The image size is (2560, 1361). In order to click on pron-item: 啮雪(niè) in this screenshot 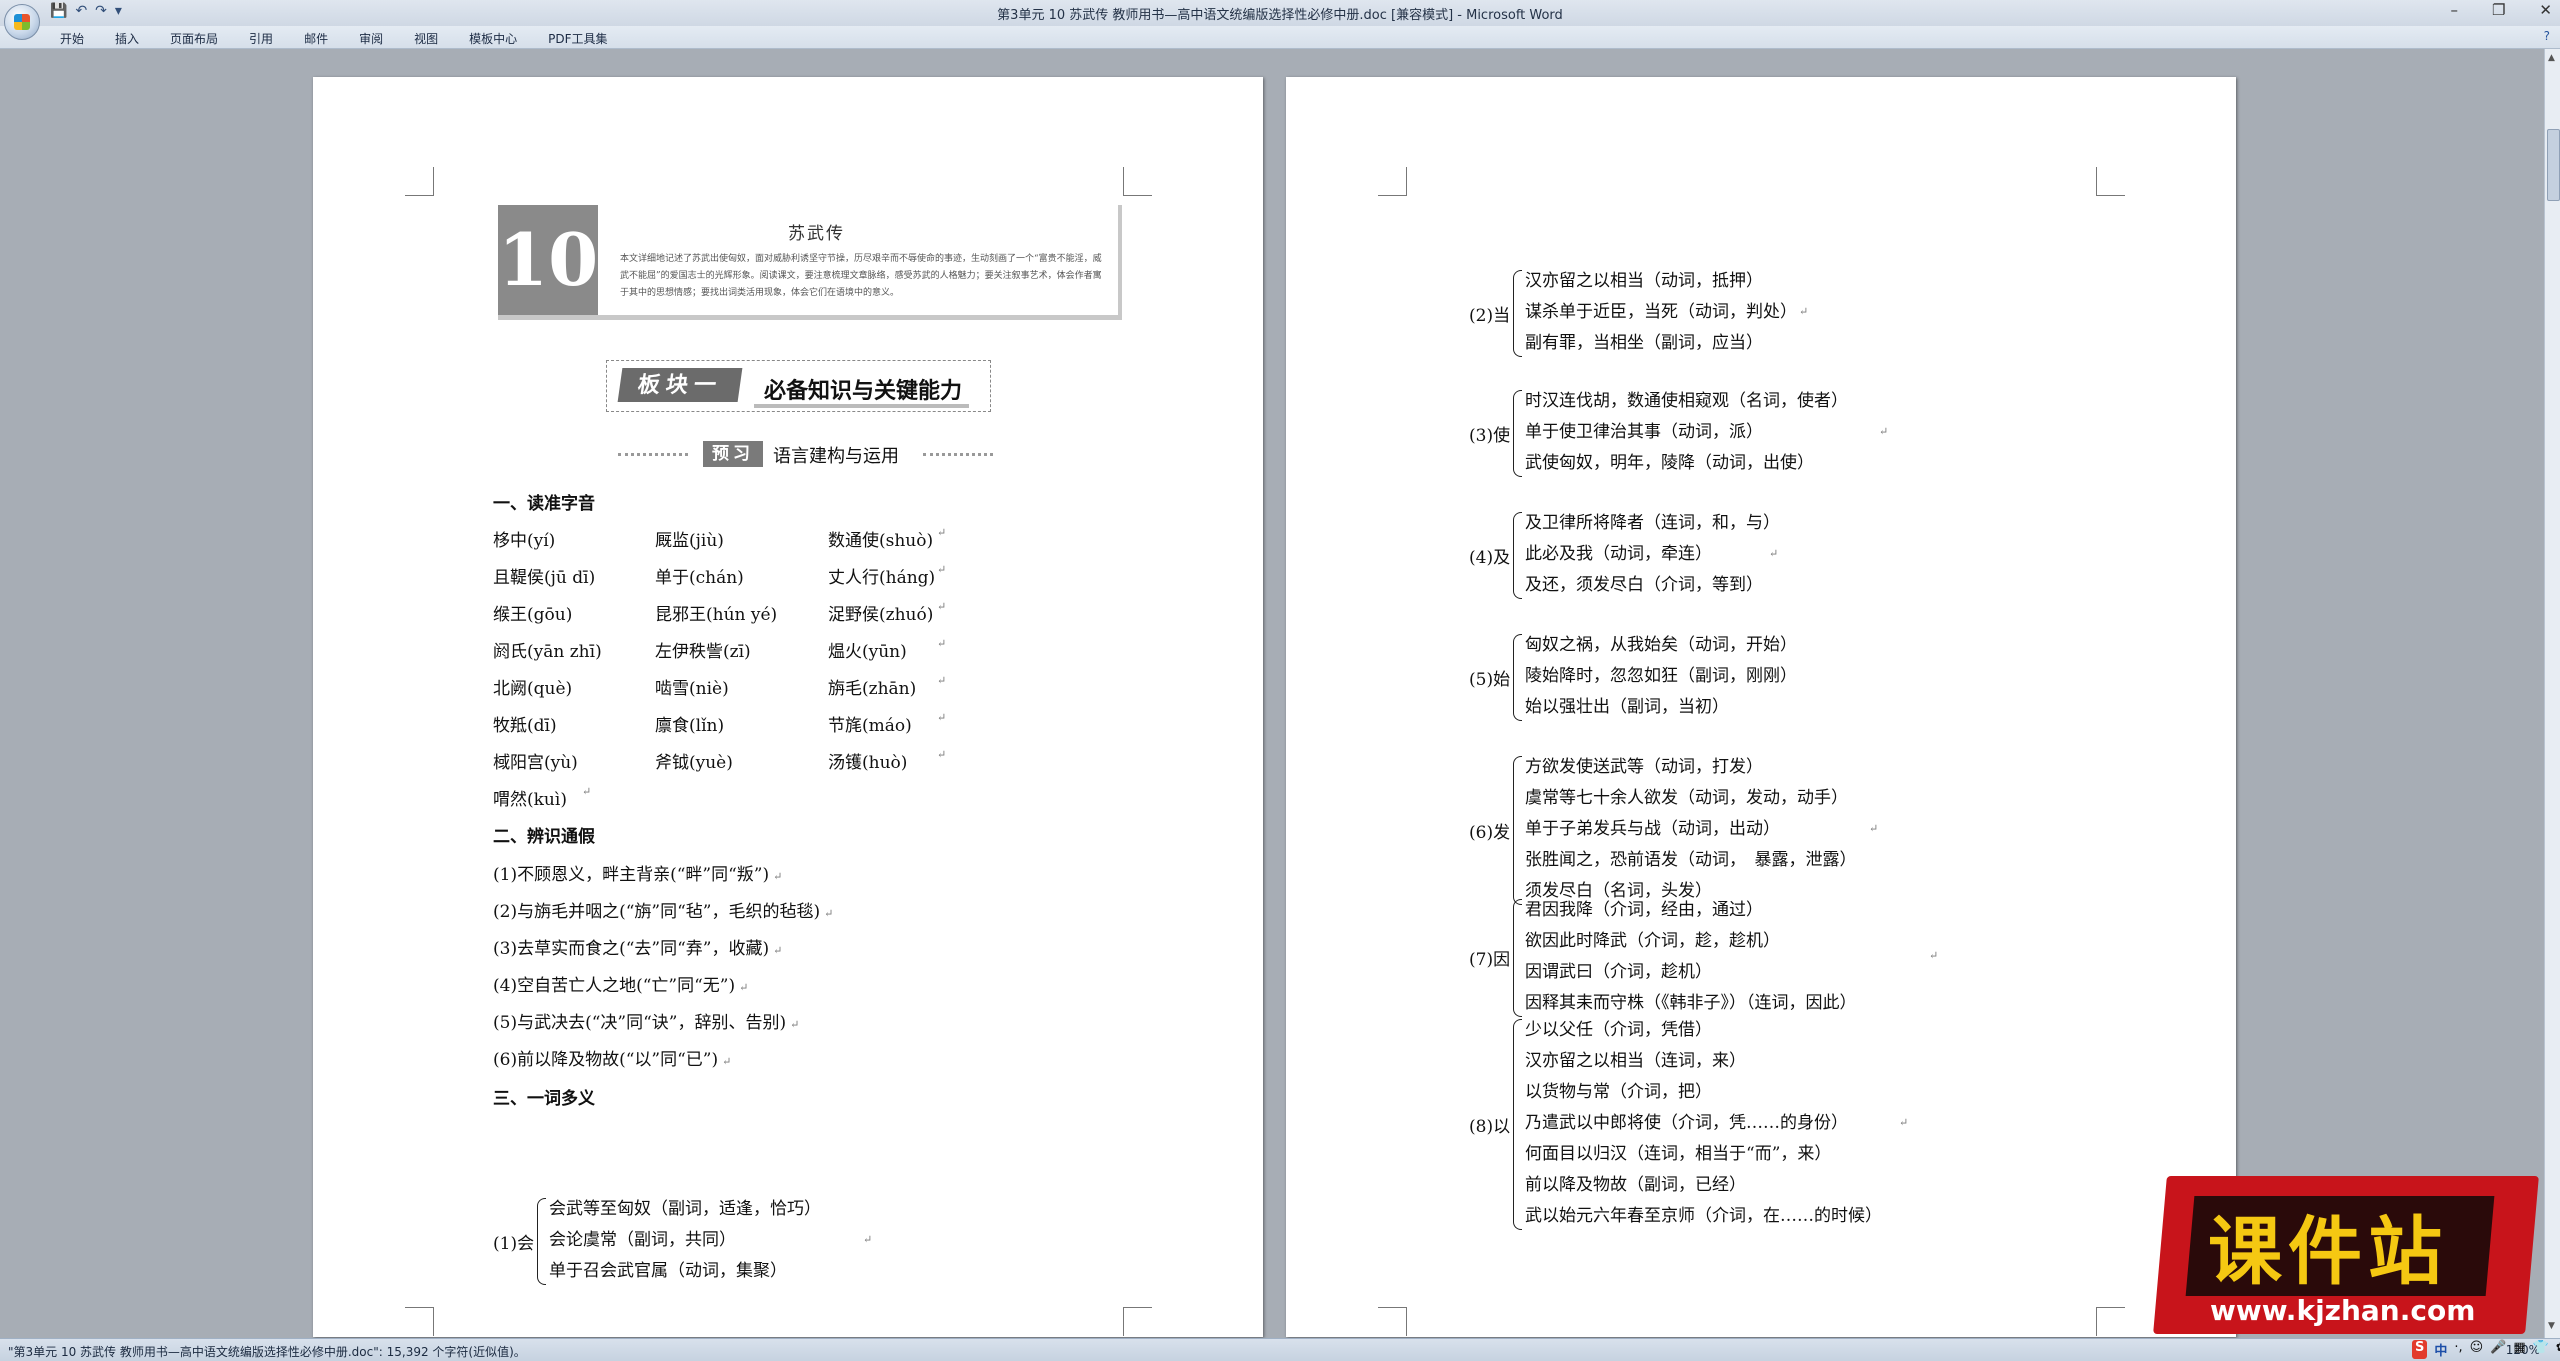, I will do `click(692, 689)`.